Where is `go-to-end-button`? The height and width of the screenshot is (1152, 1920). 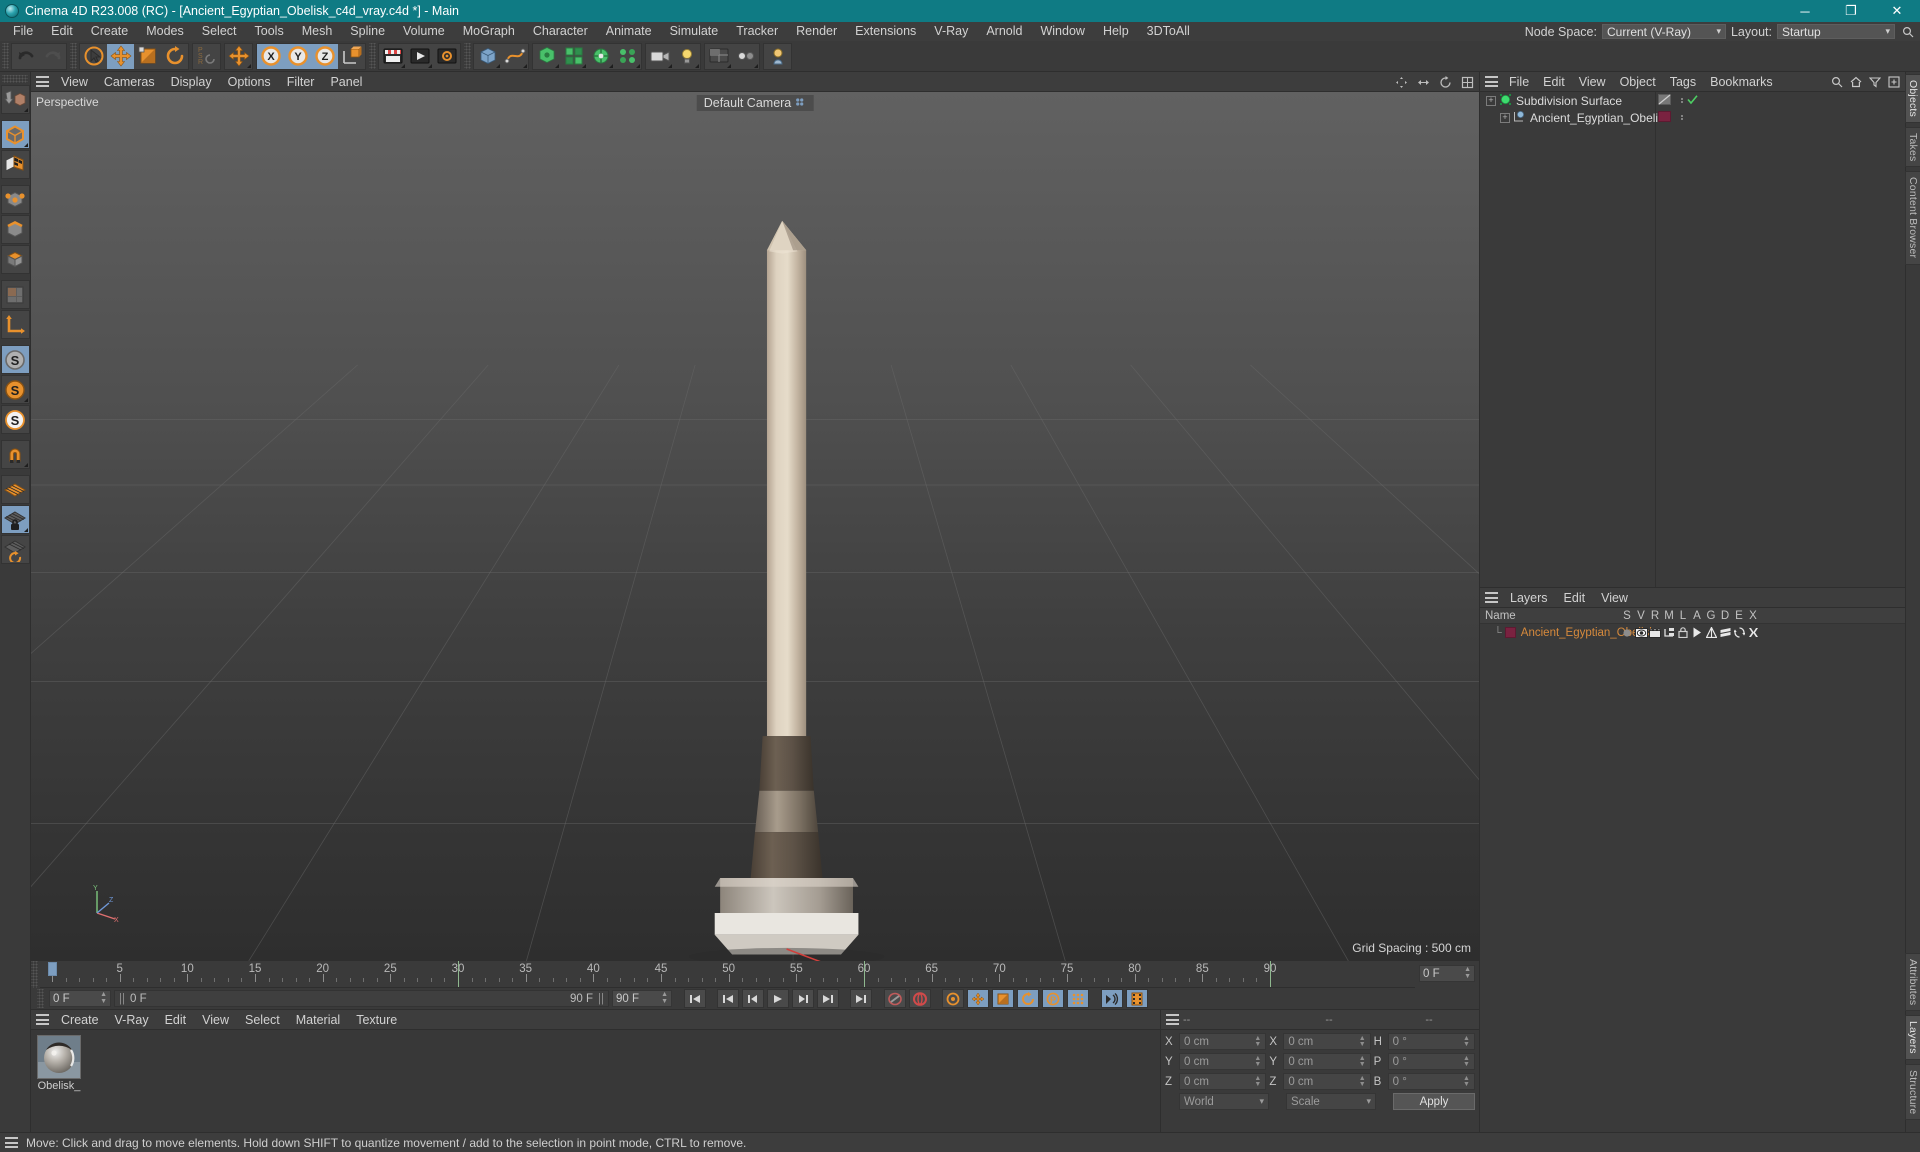 go-to-end-button is located at coordinates (861, 998).